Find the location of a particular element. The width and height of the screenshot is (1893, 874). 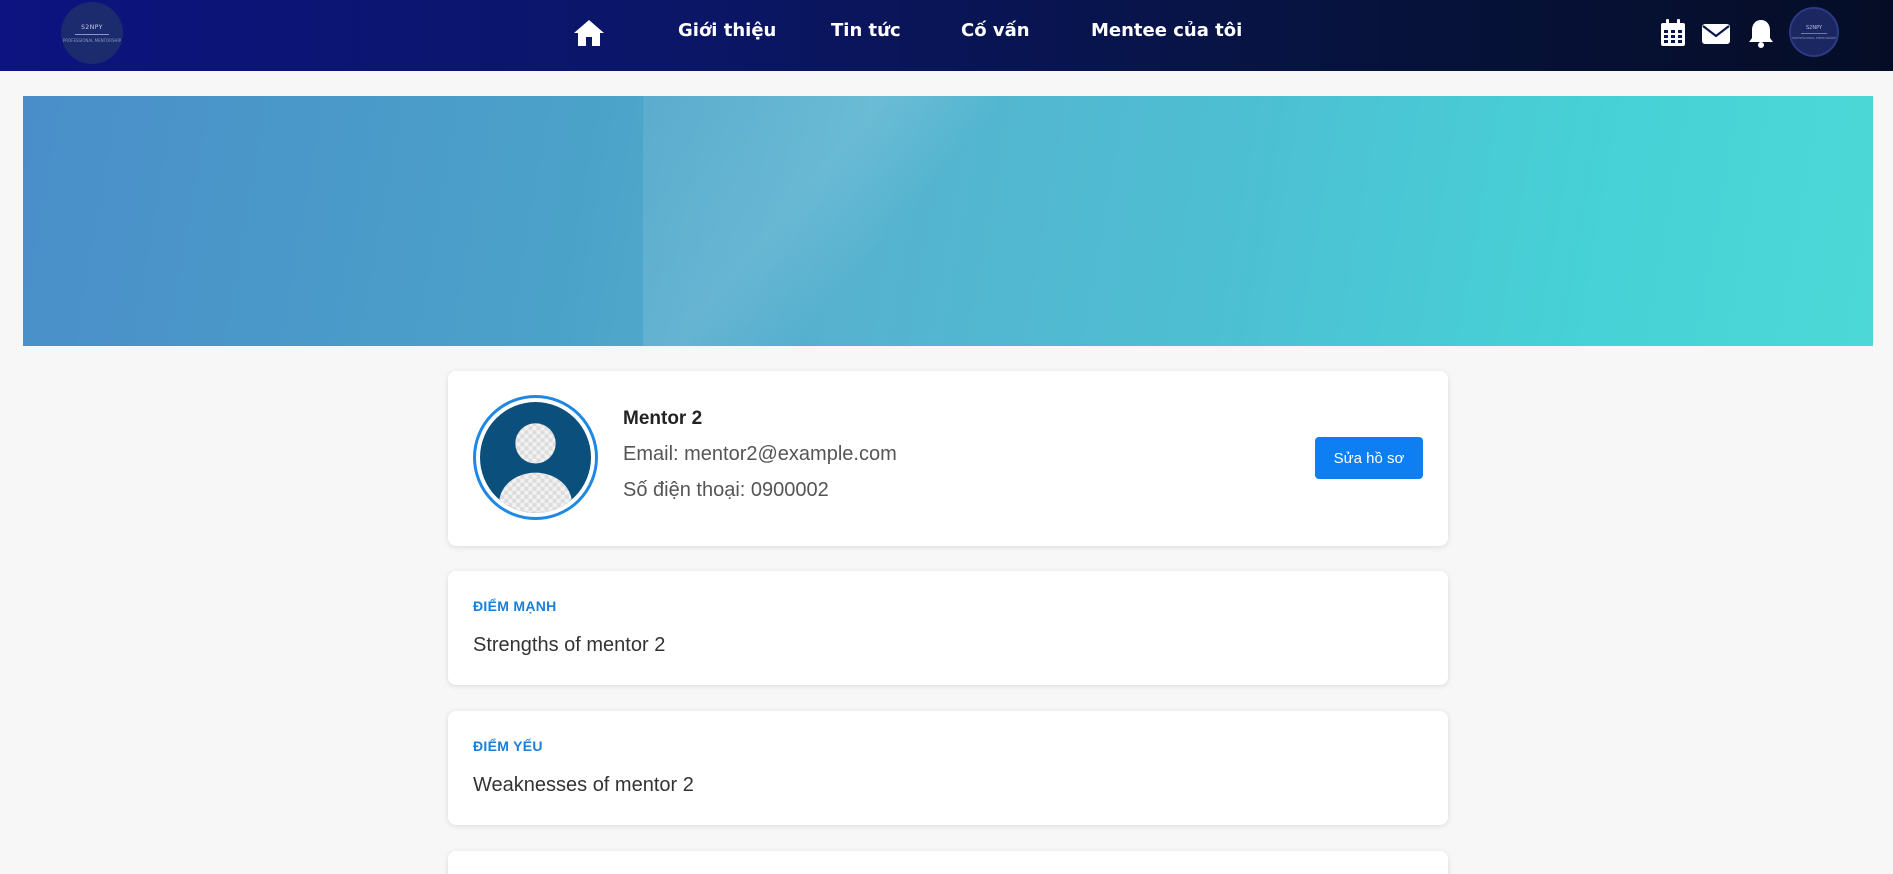

strengths-card: ĐIỂM MẠNH Strengths of mentor 2 is located at coordinates (948, 628).